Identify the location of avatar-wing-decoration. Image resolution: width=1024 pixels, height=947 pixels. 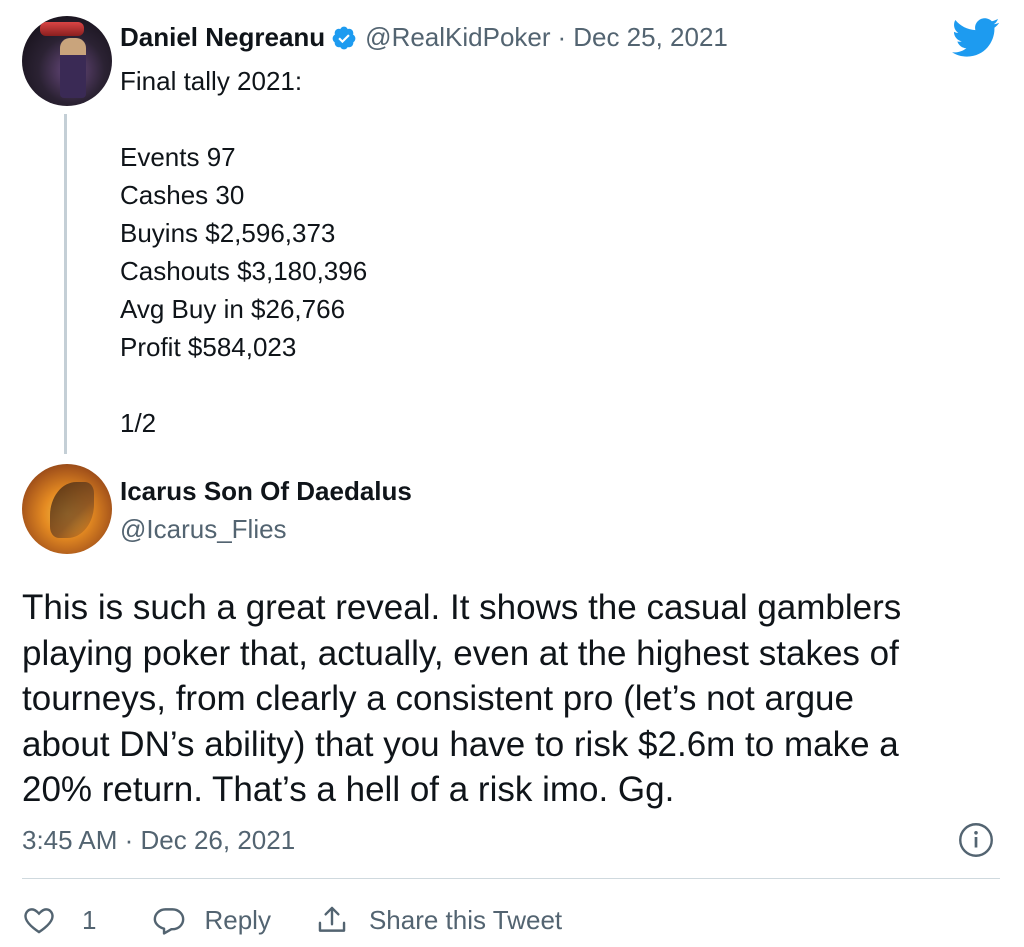
(72, 510).